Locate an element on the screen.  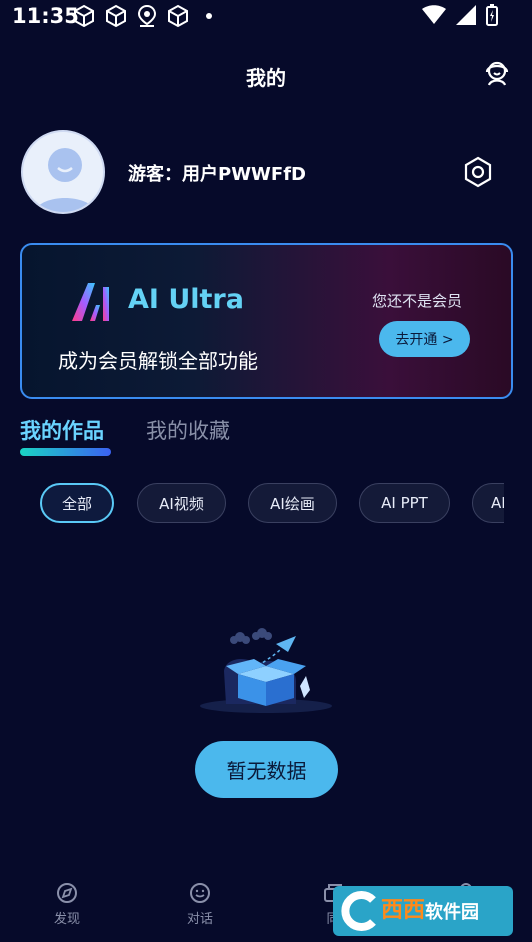
empty-box-illustration-icon is located at coordinates (266, 670).